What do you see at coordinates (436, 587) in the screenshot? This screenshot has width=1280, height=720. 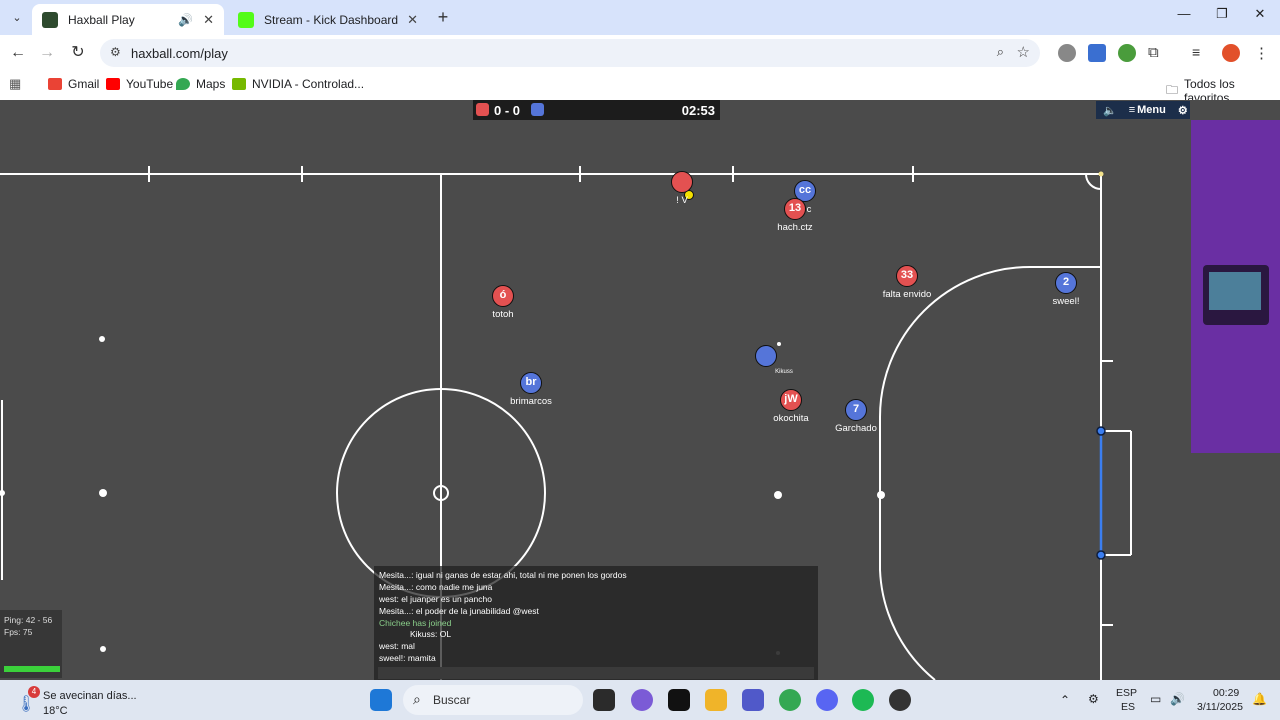 I see `chat-message: Mesita...: como nadie me juna` at bounding box center [436, 587].